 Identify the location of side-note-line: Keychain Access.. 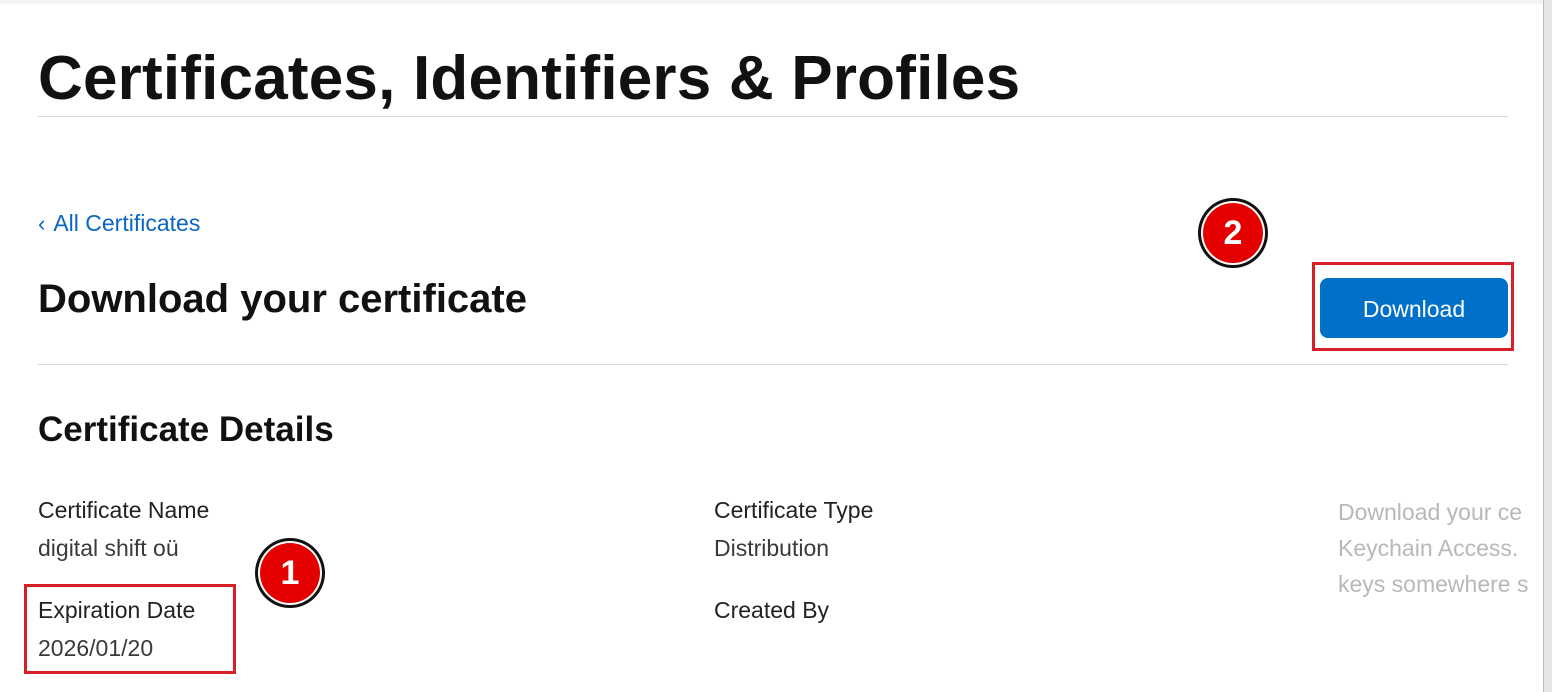
(1428, 548).